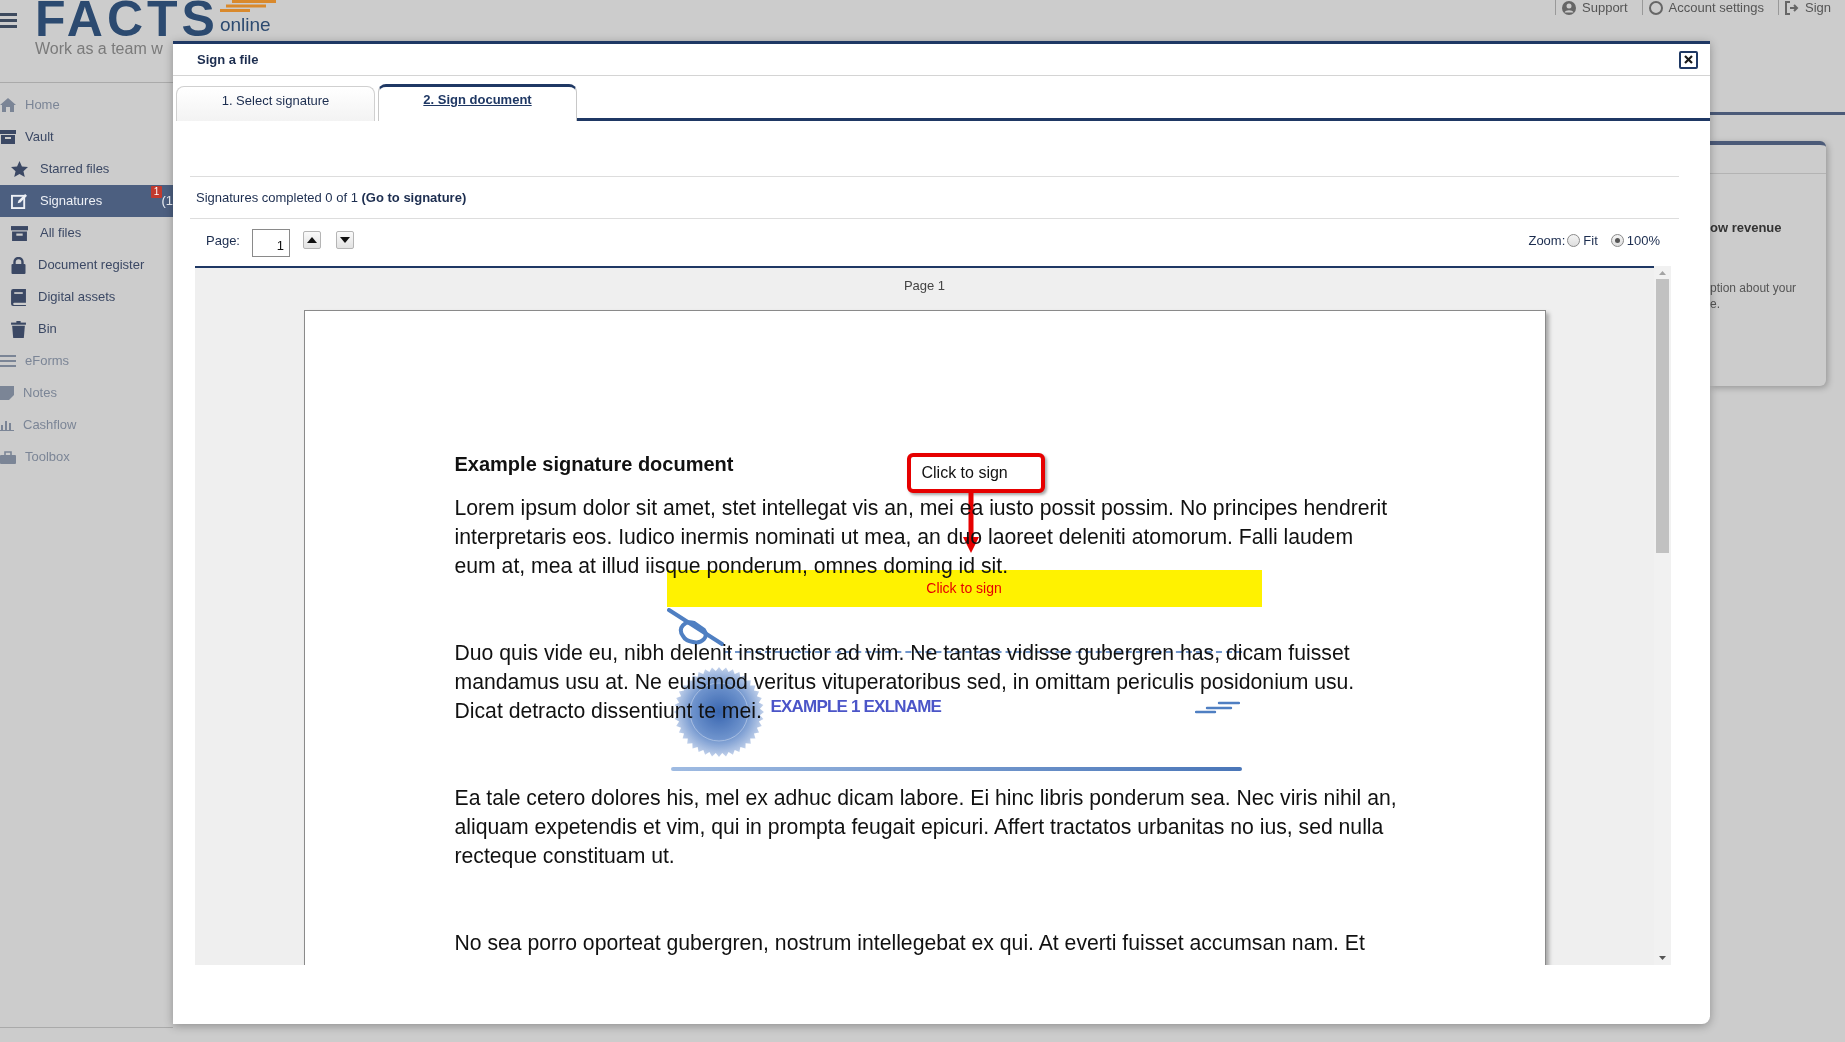 This screenshot has height=1042, width=1845. I want to click on text-line: aliquam expetendis et vim, qui in prompta feugait epicuri. Affert tractatos urbanitas no ius, sed nulla, so click(919, 827).